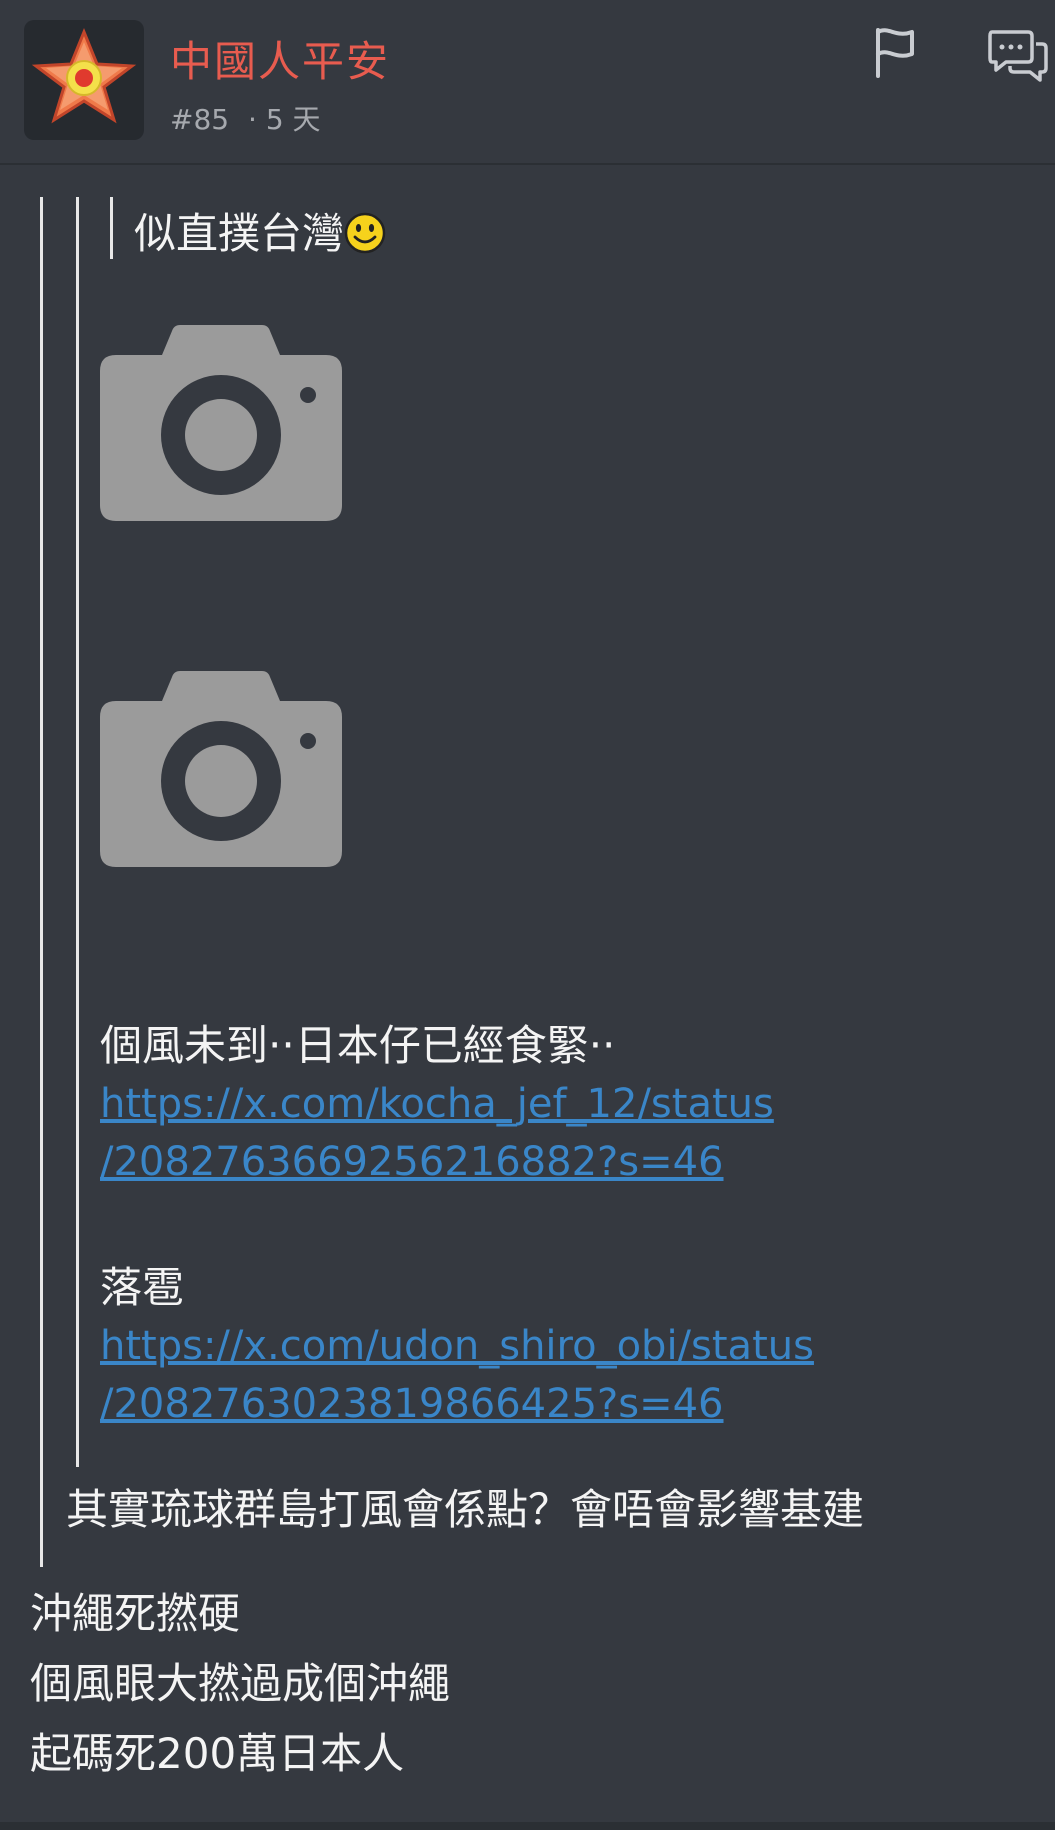 Image resolution: width=1055 pixels, height=1830 pixels. What do you see at coordinates (465, 1509) in the screenshot?
I see `quote-level1-text: 其實琉球群島打風會係點？會唔會影響基建` at bounding box center [465, 1509].